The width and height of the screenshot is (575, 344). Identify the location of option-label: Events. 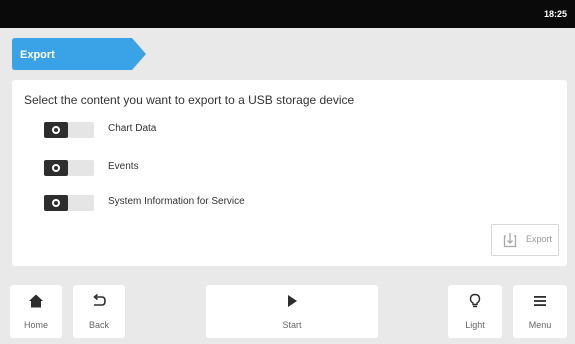
(123, 166).